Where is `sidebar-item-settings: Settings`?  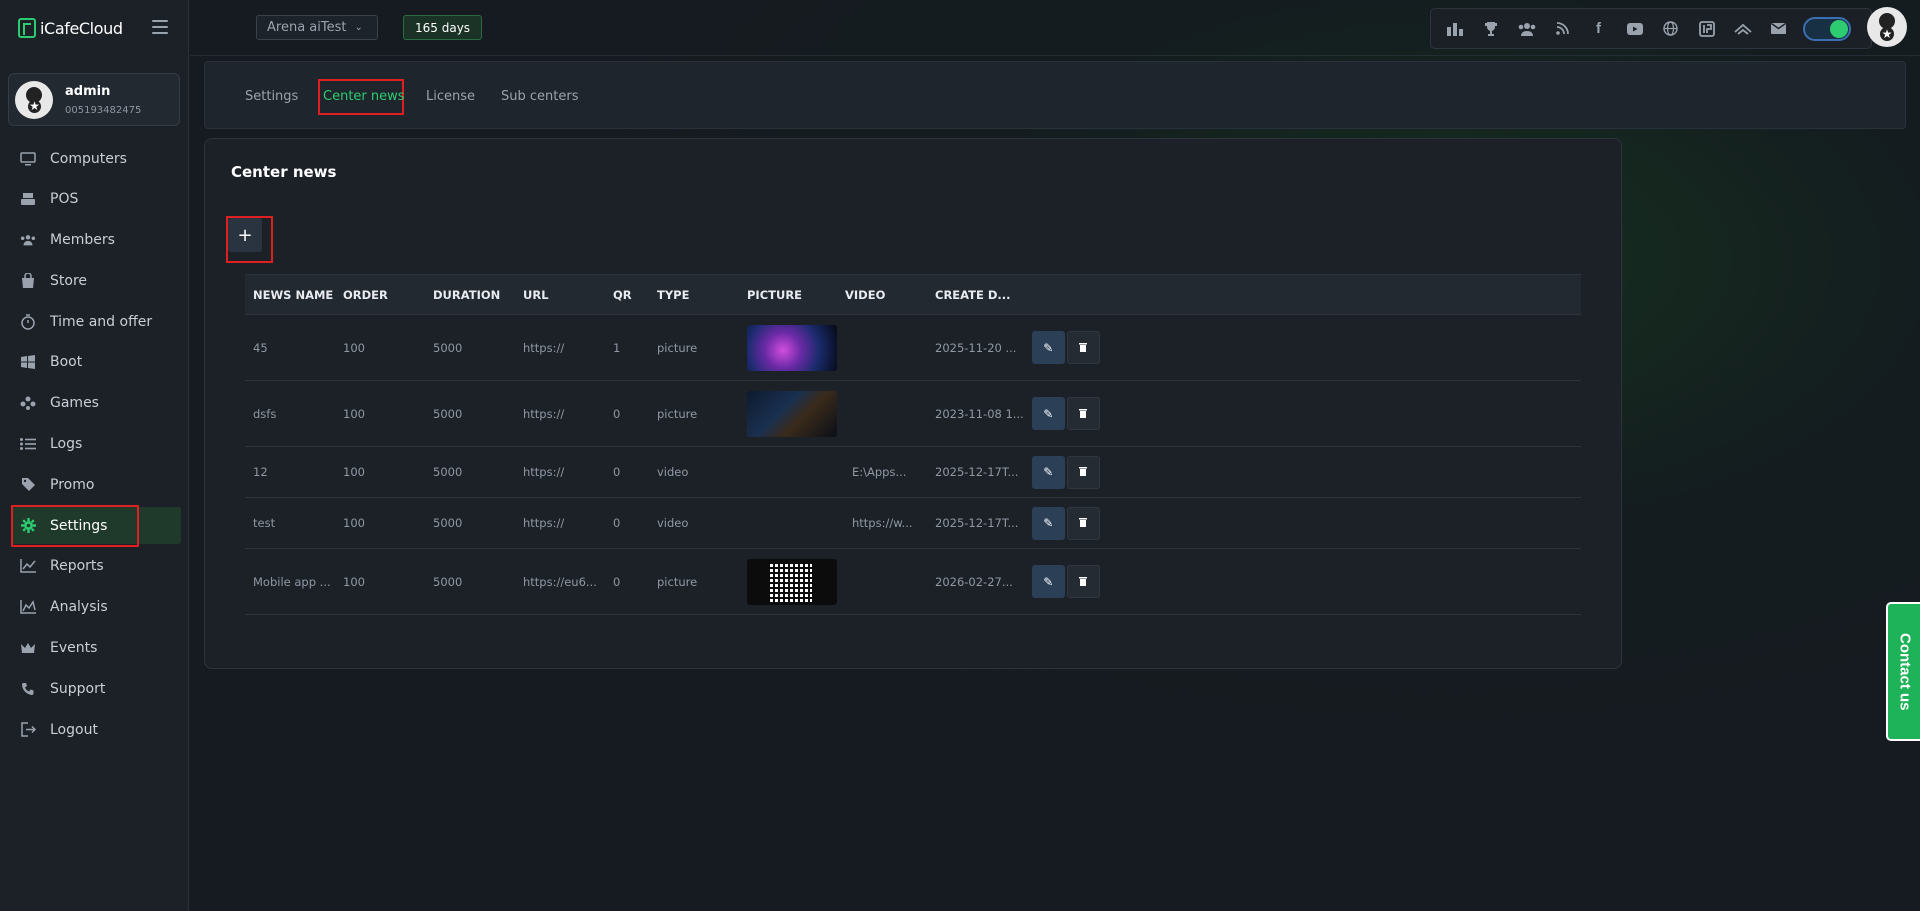 sidebar-item-settings: Settings is located at coordinates (96, 526).